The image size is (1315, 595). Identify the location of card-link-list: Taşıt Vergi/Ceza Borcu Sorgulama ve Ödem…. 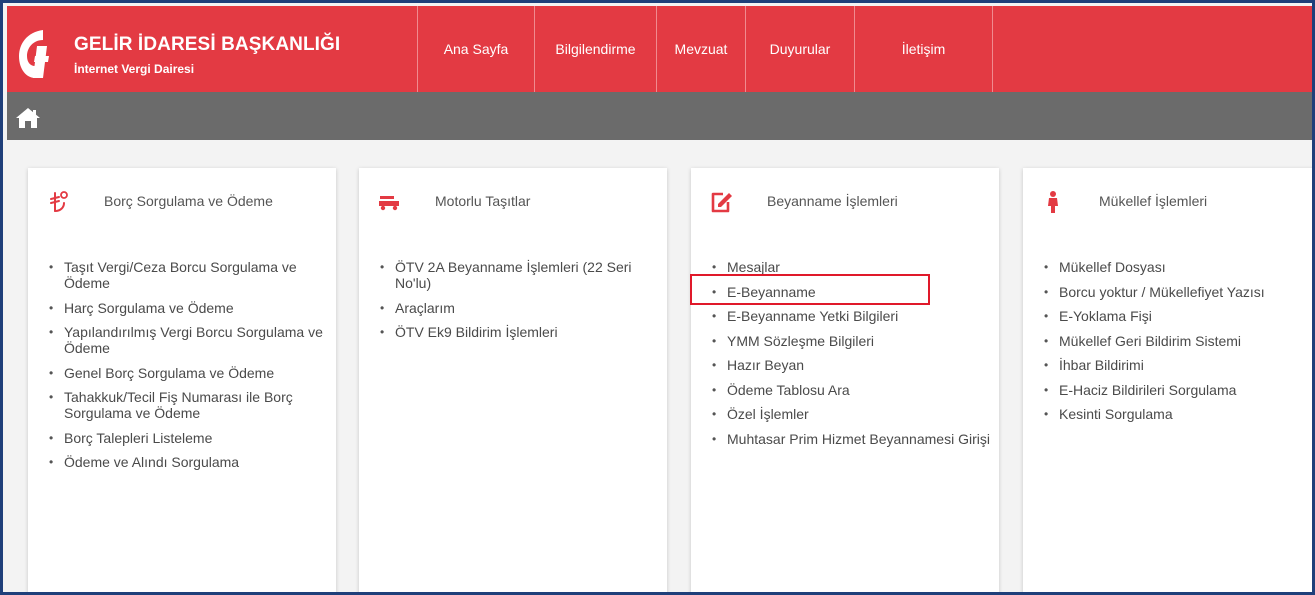
(189, 369).